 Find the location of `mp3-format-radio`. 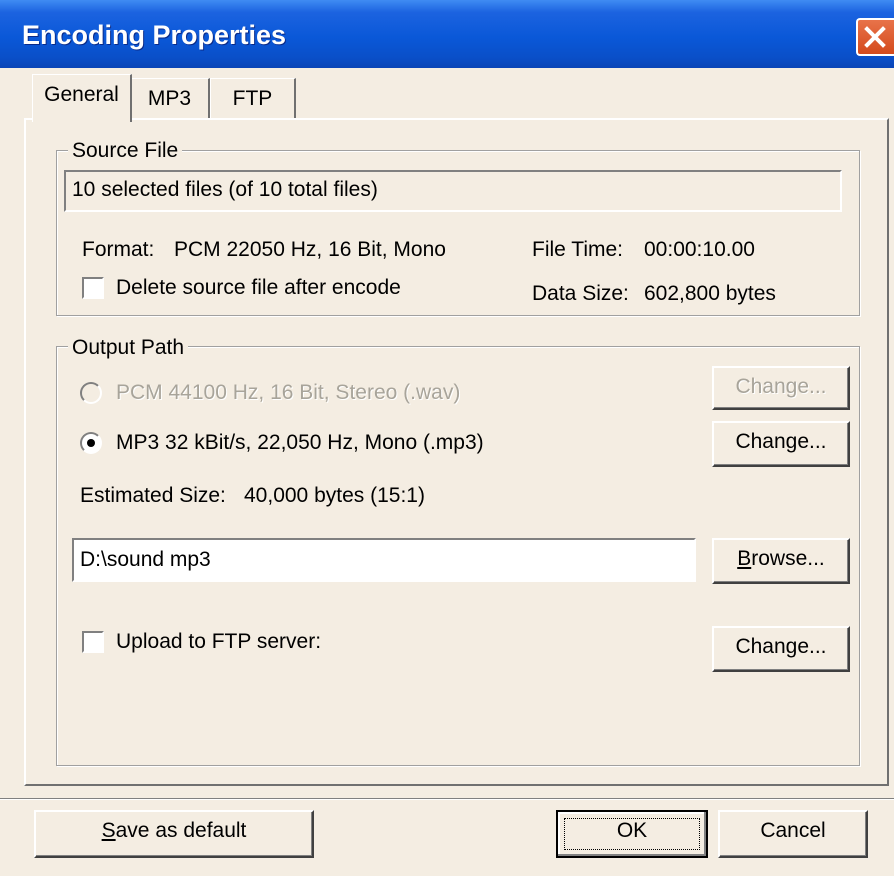

mp3-format-radio is located at coordinates (91, 443).